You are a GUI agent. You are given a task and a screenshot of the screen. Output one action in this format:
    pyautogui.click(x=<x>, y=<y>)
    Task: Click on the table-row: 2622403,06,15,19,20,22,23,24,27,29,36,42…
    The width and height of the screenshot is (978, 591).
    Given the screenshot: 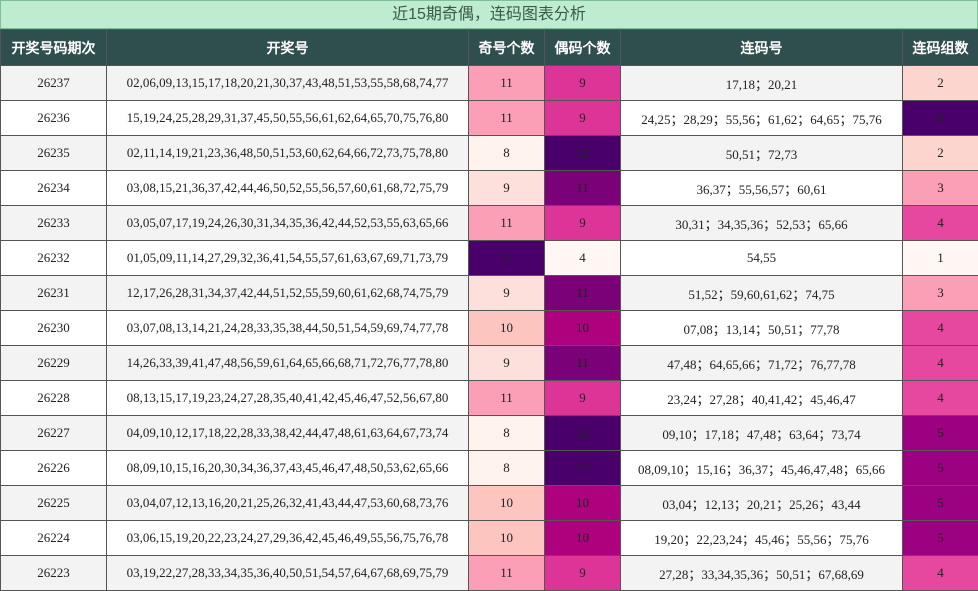 What is the action you would take?
    pyautogui.click(x=489, y=538)
    